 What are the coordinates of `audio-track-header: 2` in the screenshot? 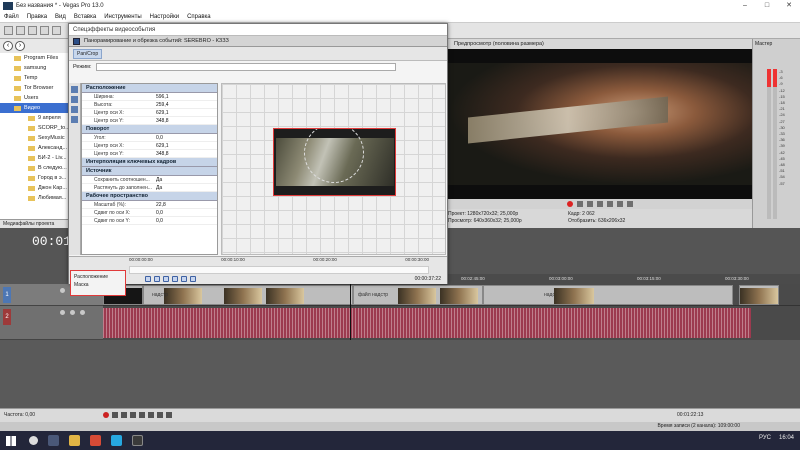 It's located at (51, 323).